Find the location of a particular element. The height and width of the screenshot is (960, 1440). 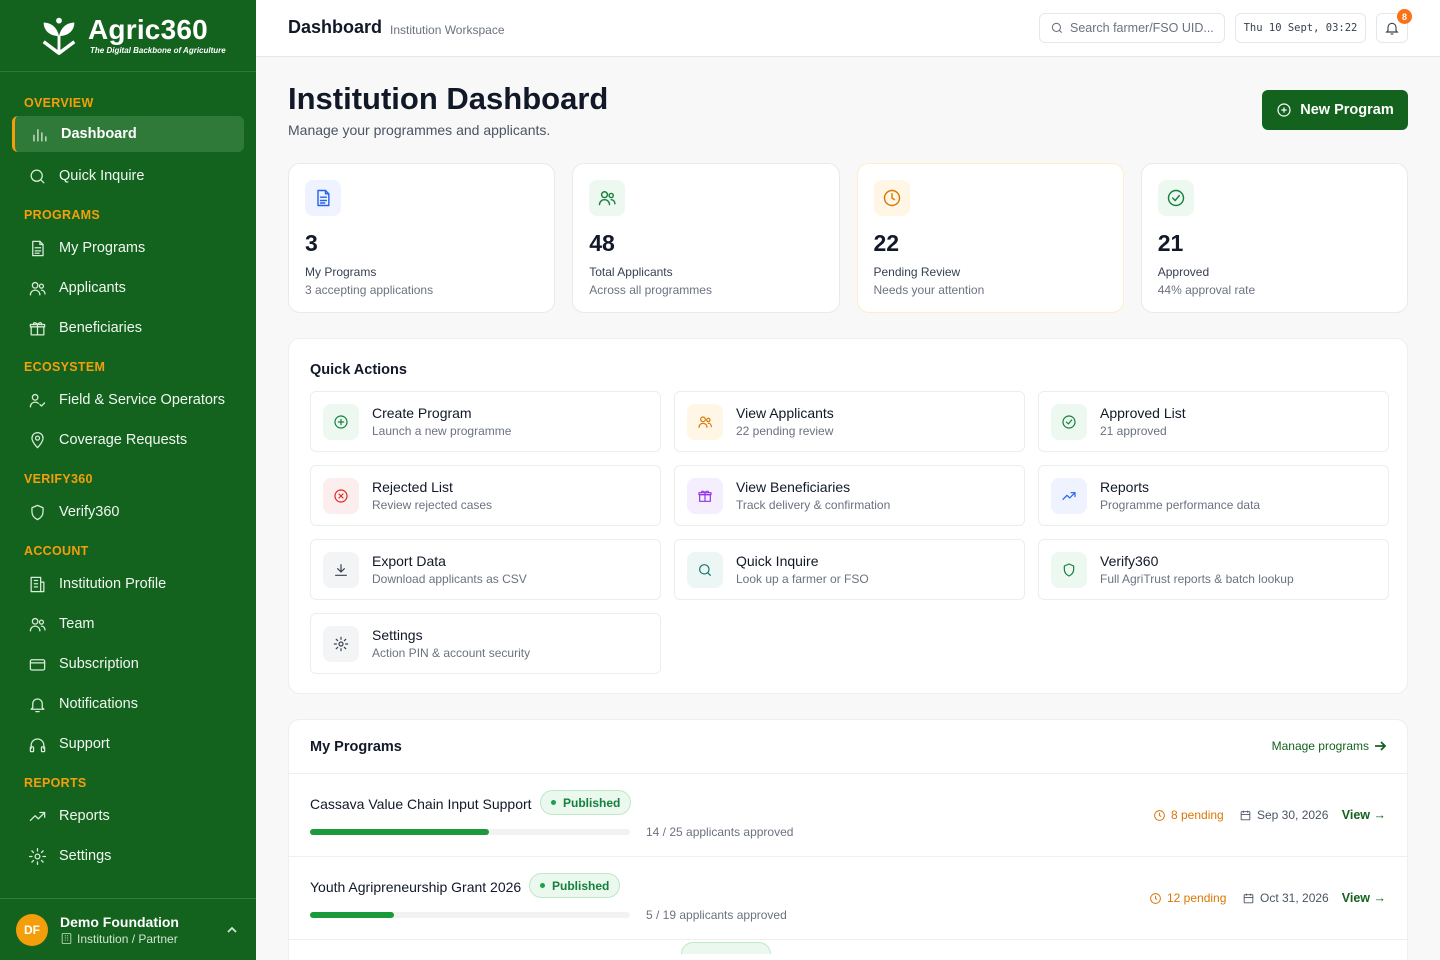

page-subtitle: Manage your programmes and applicants. is located at coordinates (419, 130).